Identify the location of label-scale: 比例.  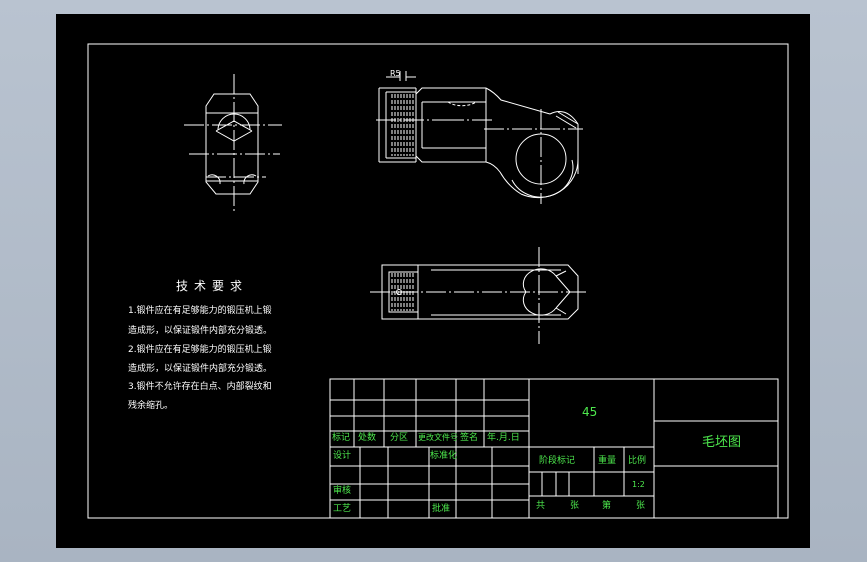
(637, 461).